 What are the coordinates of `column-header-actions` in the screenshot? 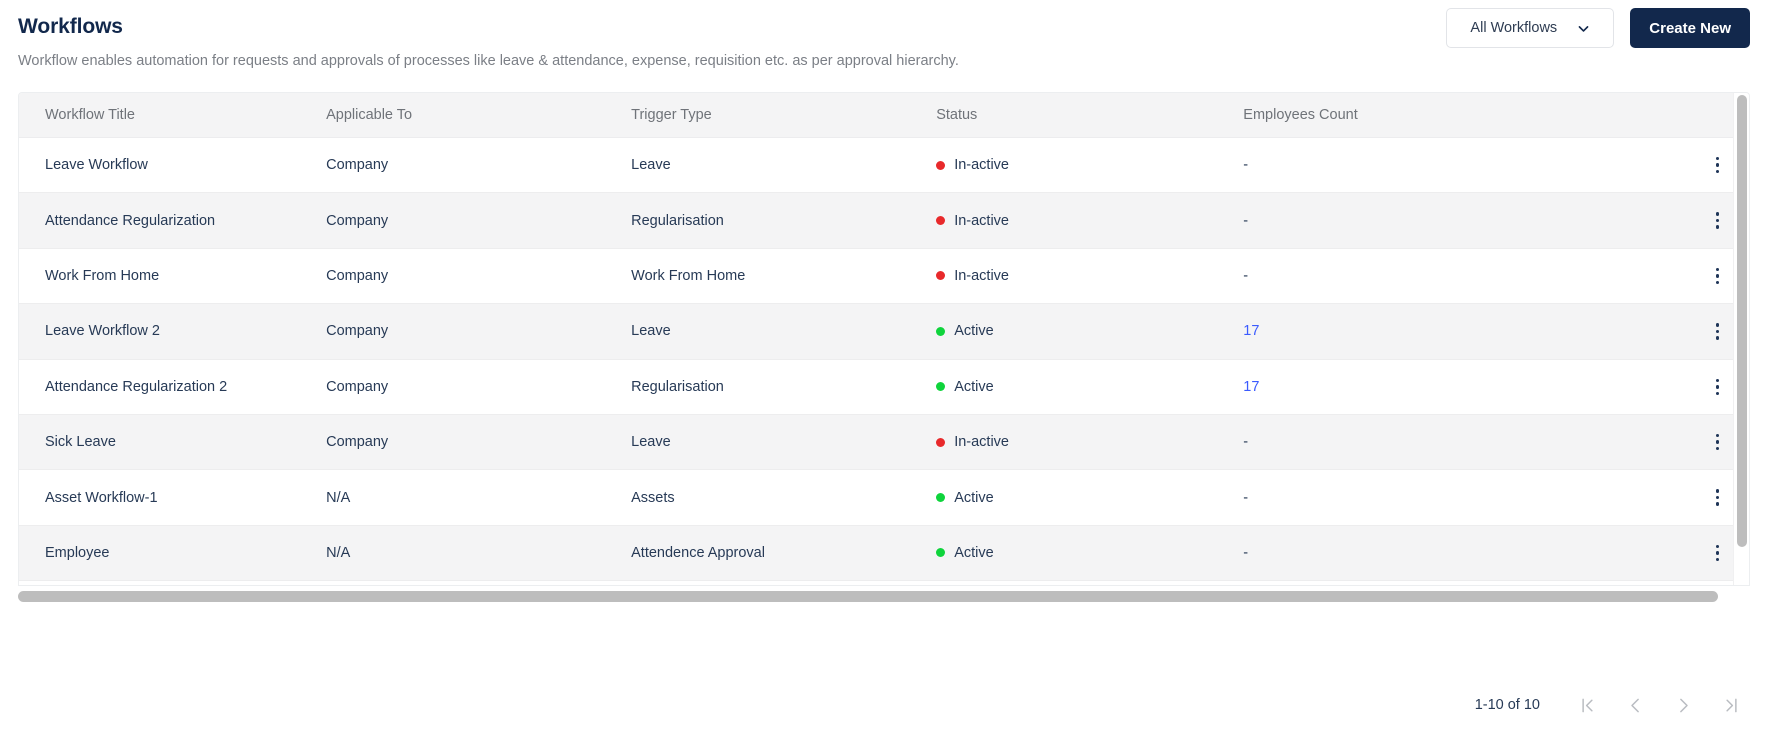 It's located at (1649, 115).